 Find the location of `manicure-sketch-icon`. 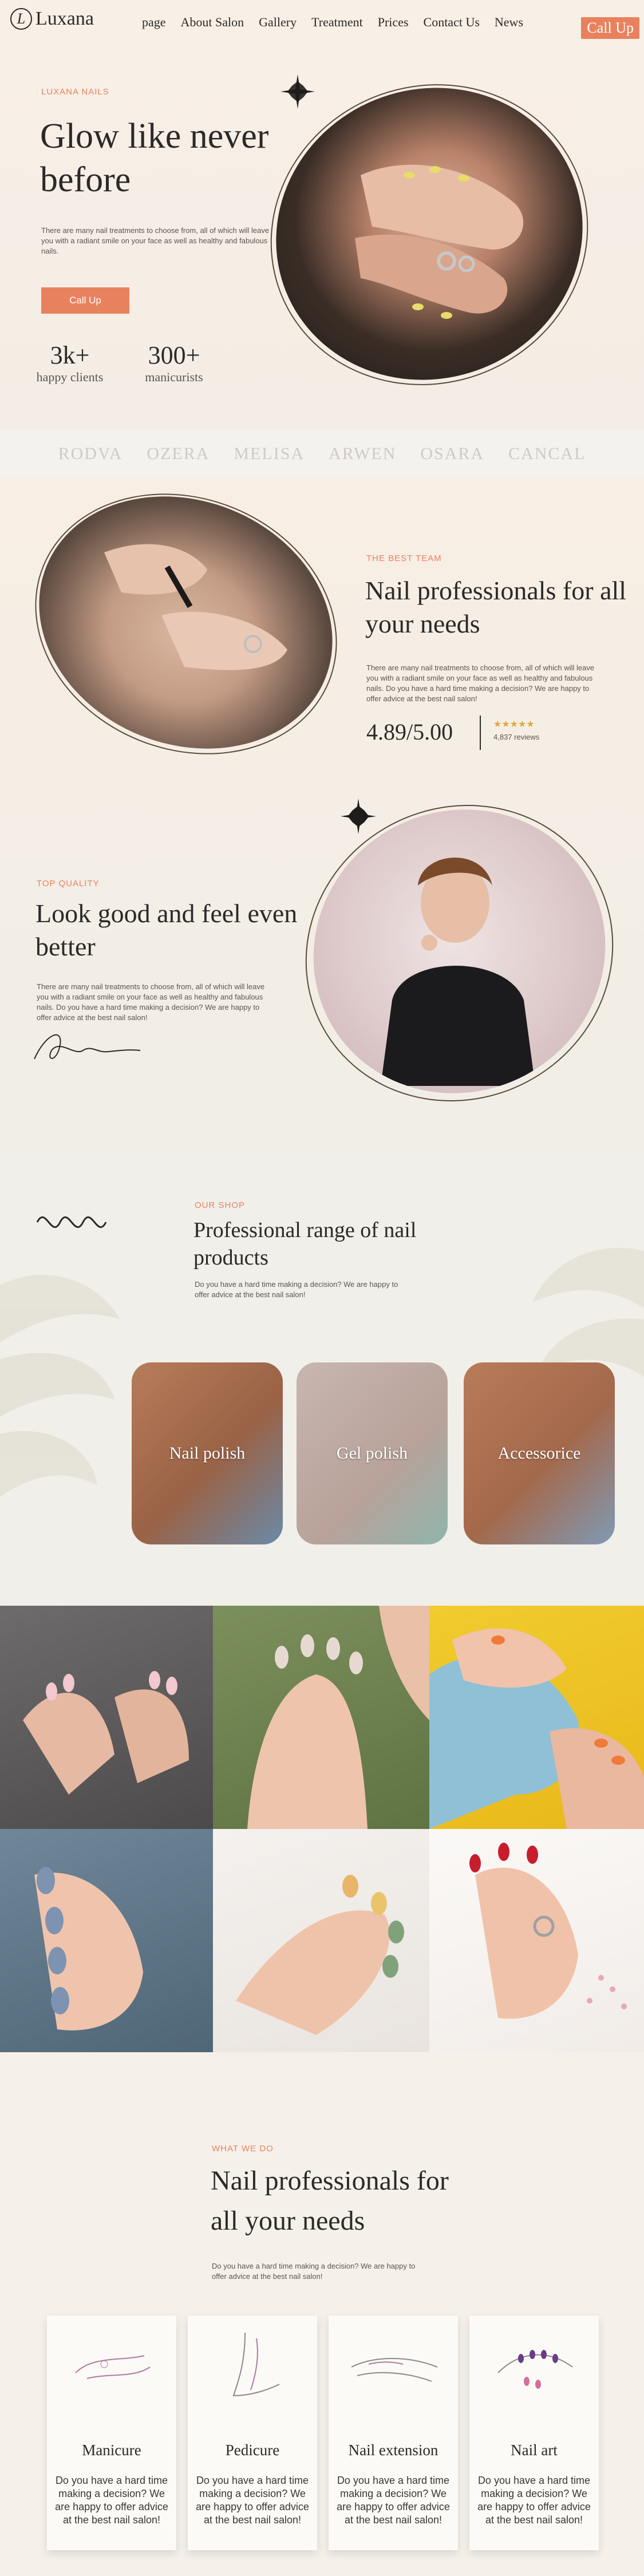

manicure-sketch-icon is located at coordinates (113, 2367).